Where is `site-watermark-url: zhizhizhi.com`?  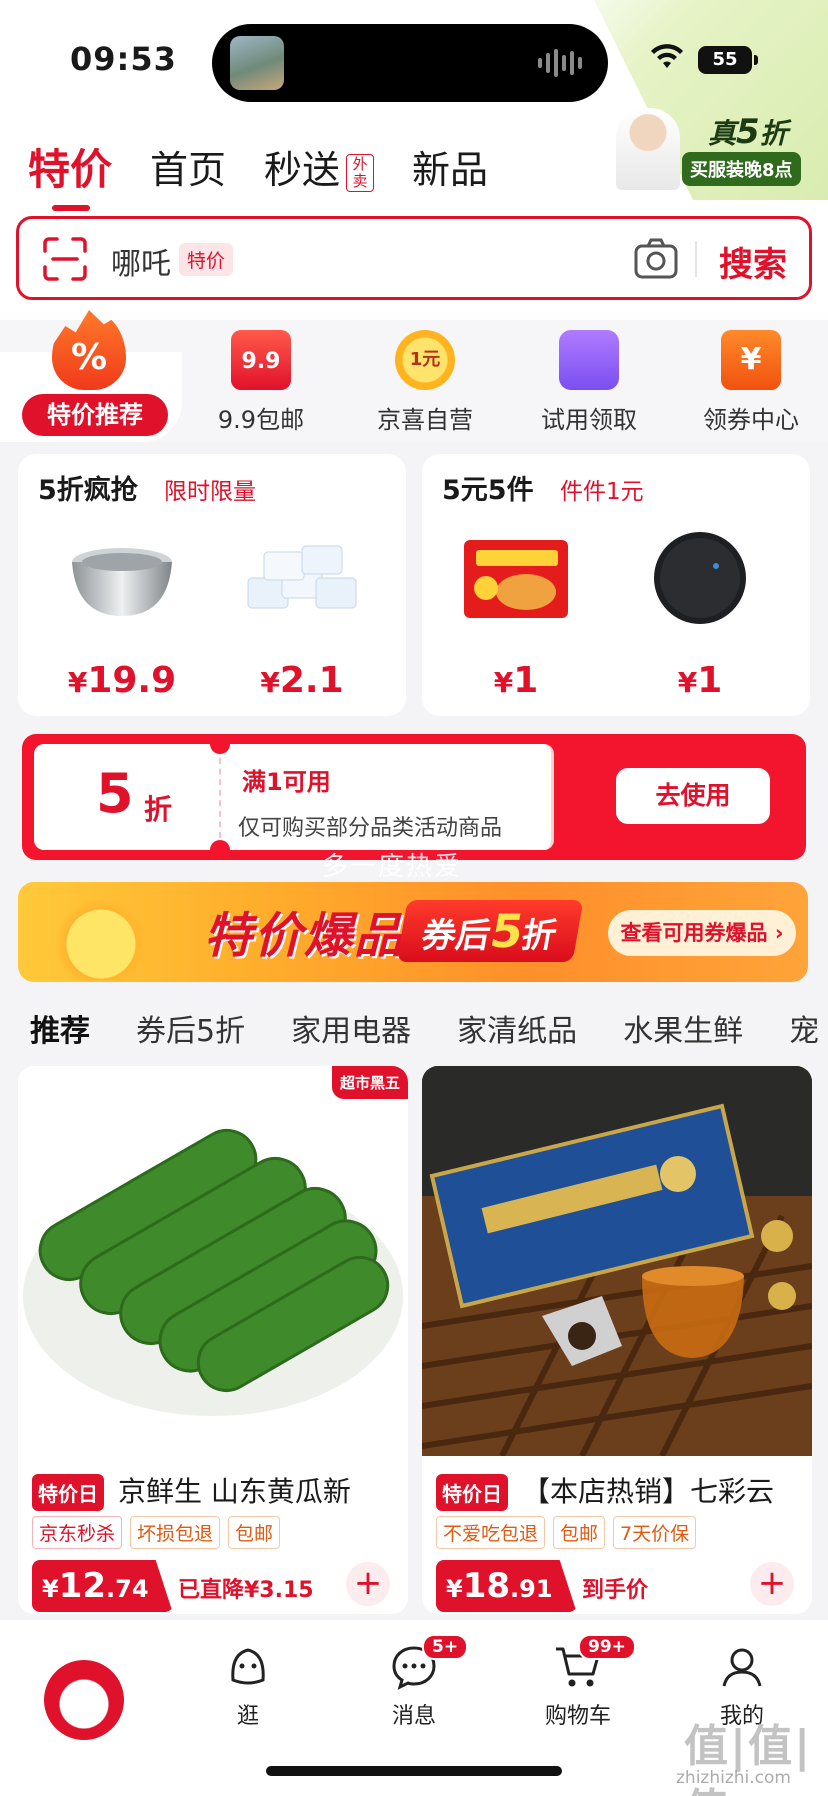
site-watermark-url: zhizhizhi.com is located at coordinates (733, 1778).